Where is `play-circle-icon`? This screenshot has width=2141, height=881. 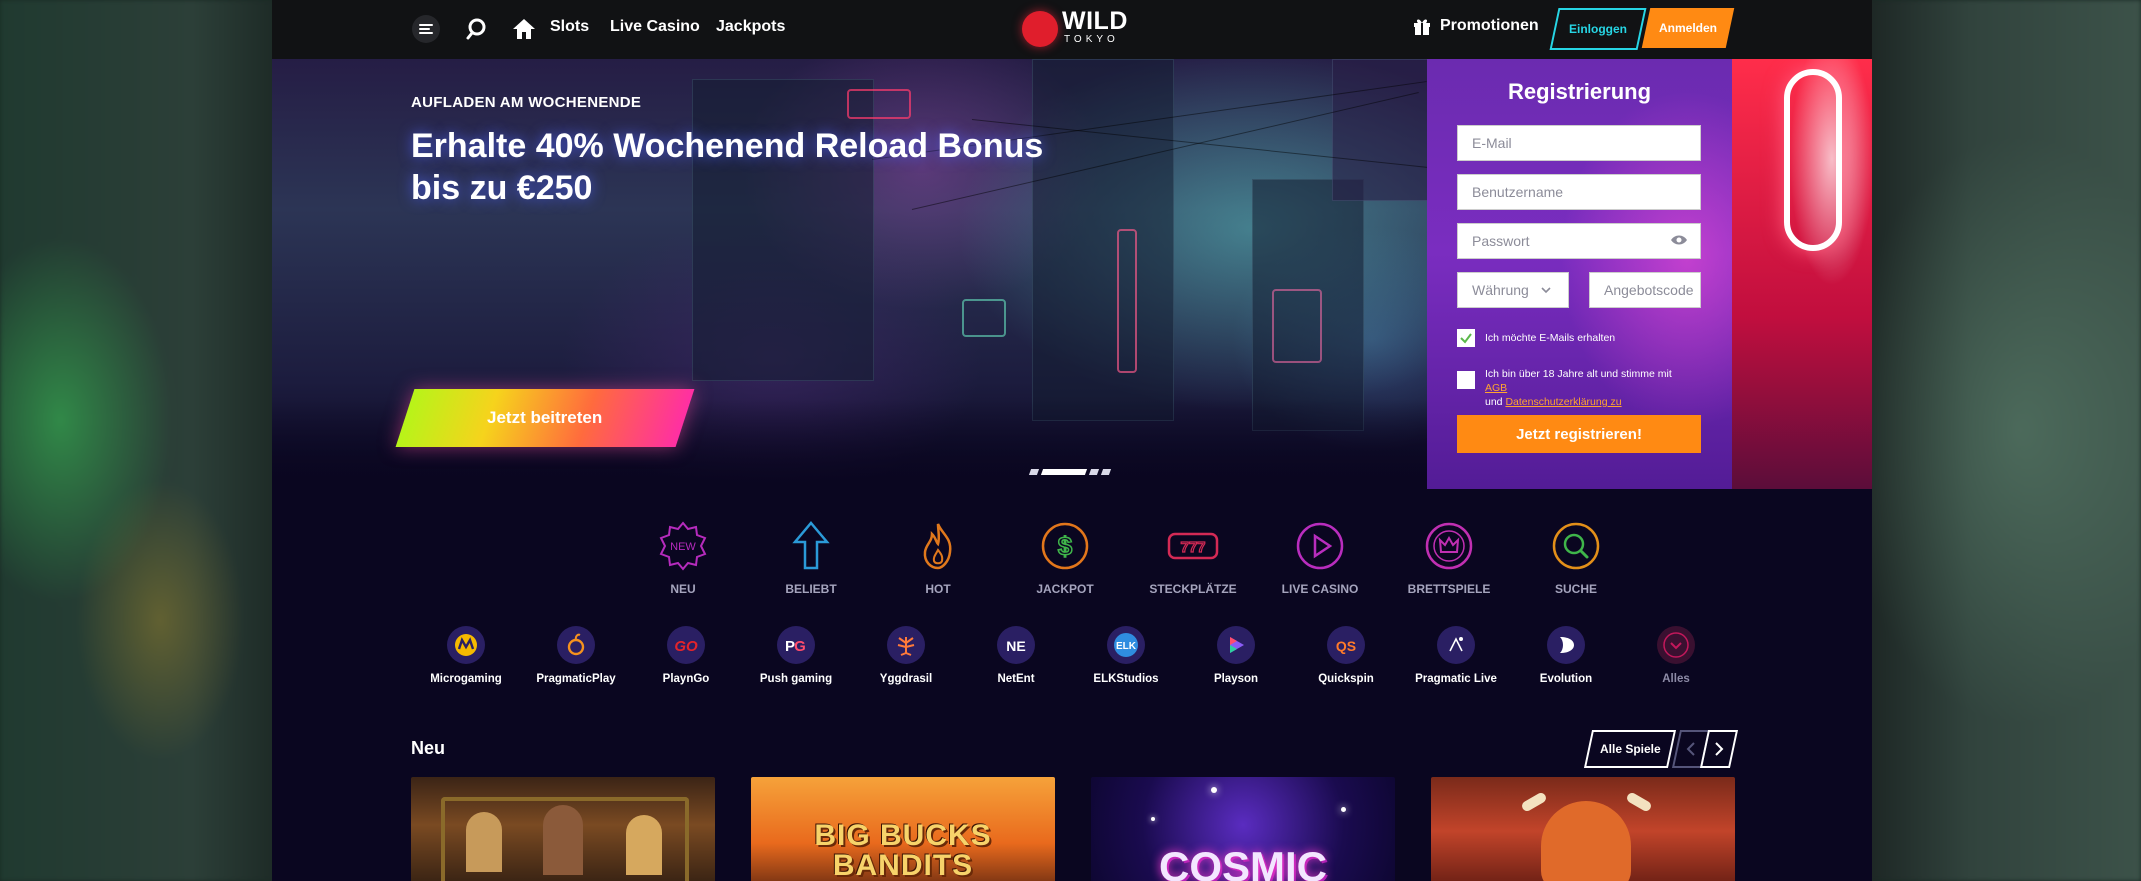
play-circle-icon is located at coordinates (1320, 546).